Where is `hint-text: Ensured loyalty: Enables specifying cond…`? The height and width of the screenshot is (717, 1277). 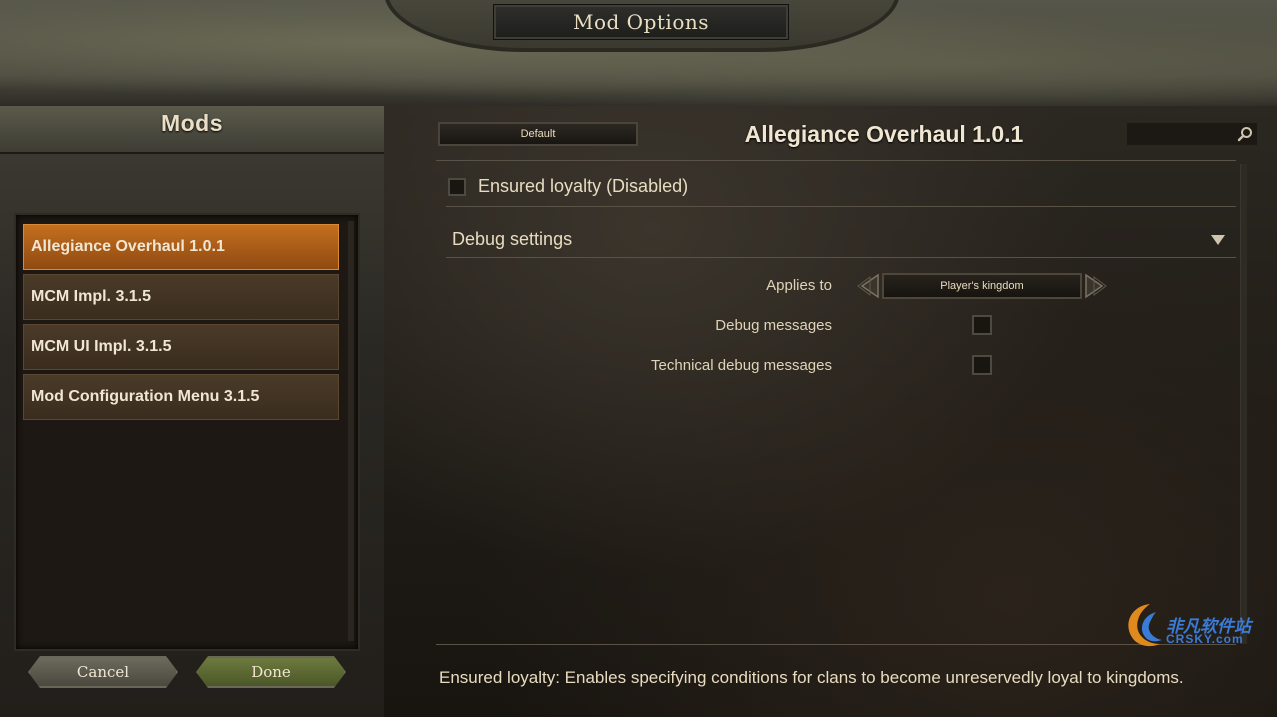
hint-text: Ensured loyalty: Enables specifying cond… is located at coordinates (811, 677).